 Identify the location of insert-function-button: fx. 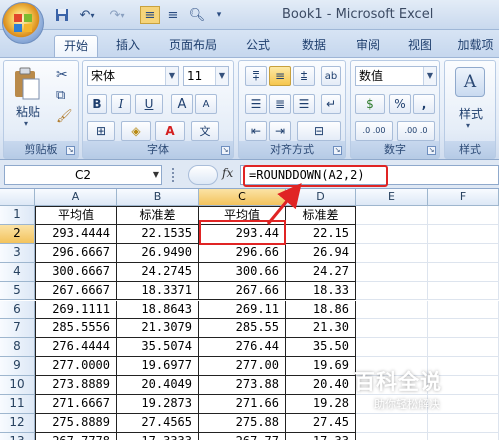
(227, 173).